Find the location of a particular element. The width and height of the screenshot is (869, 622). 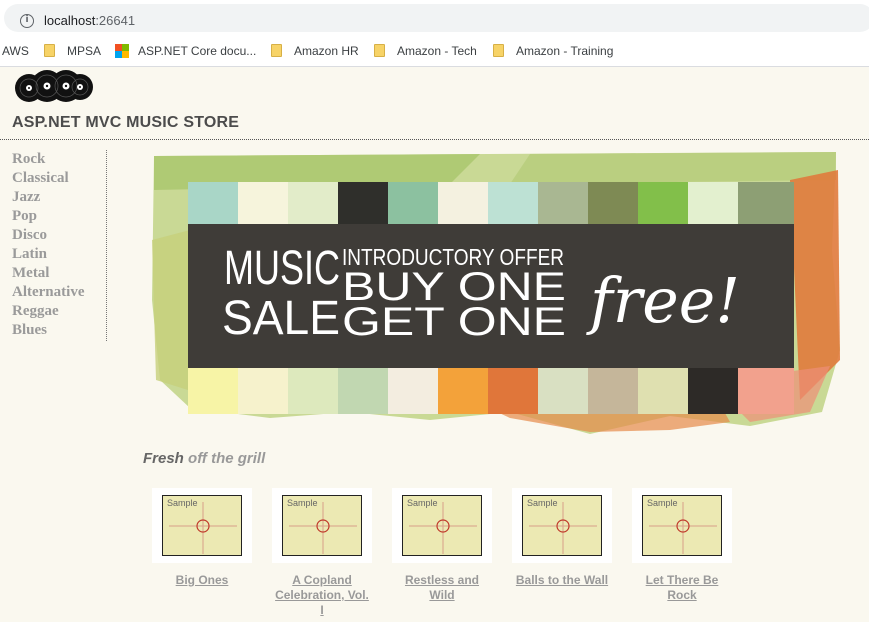

browser-address-bar: i localhost:26641 is located at coordinates (434, 17).